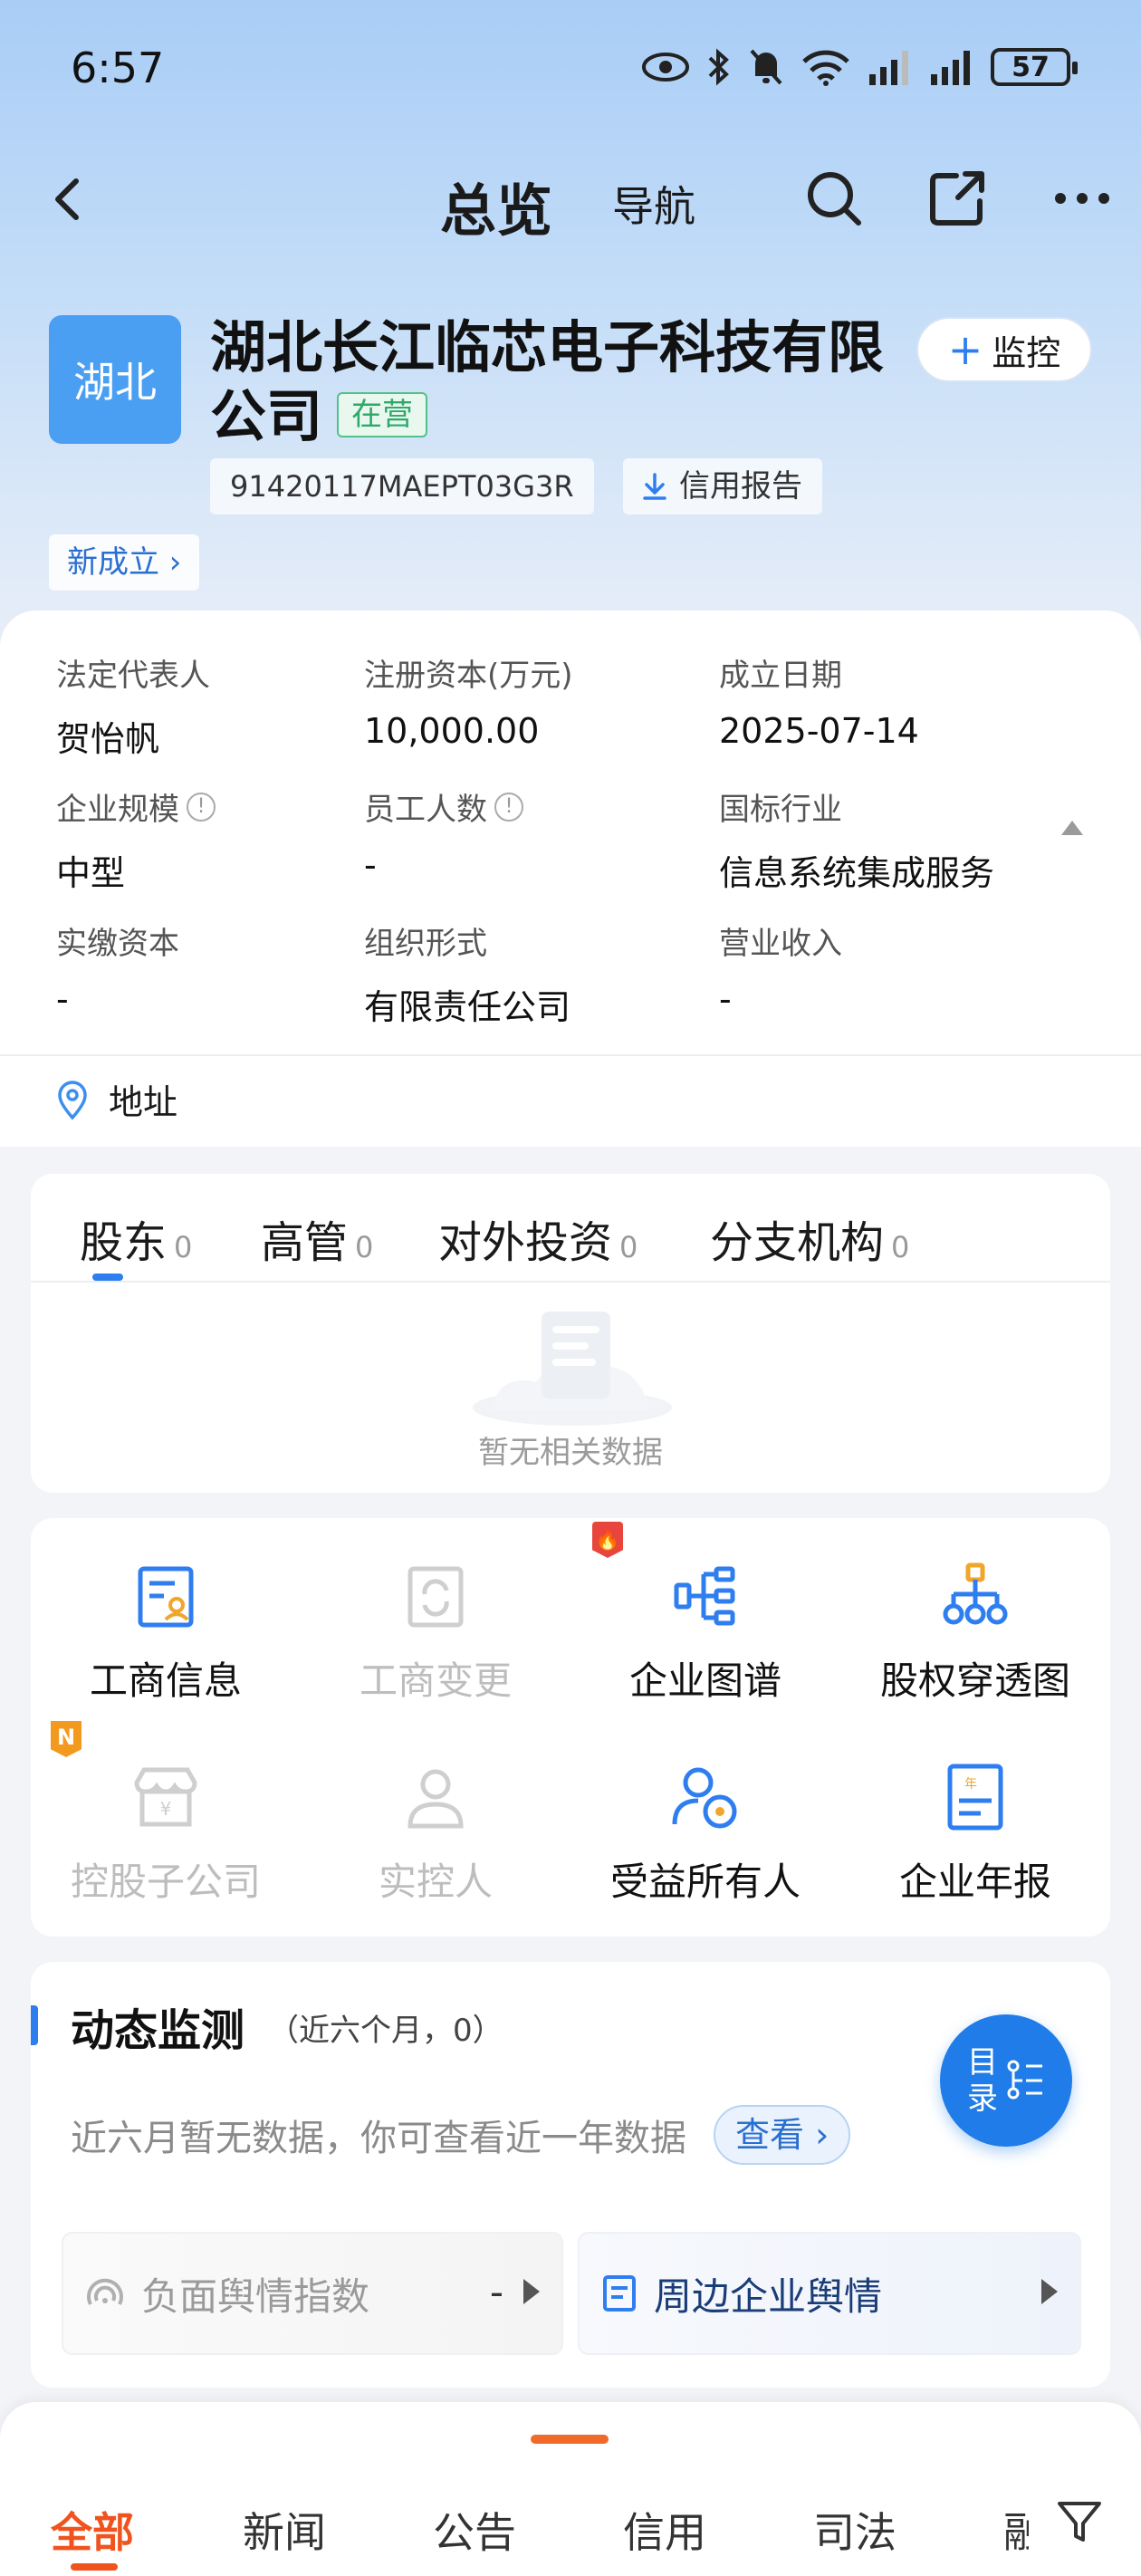  I want to click on tab-finance-partial: 融, so click(1016, 2530).